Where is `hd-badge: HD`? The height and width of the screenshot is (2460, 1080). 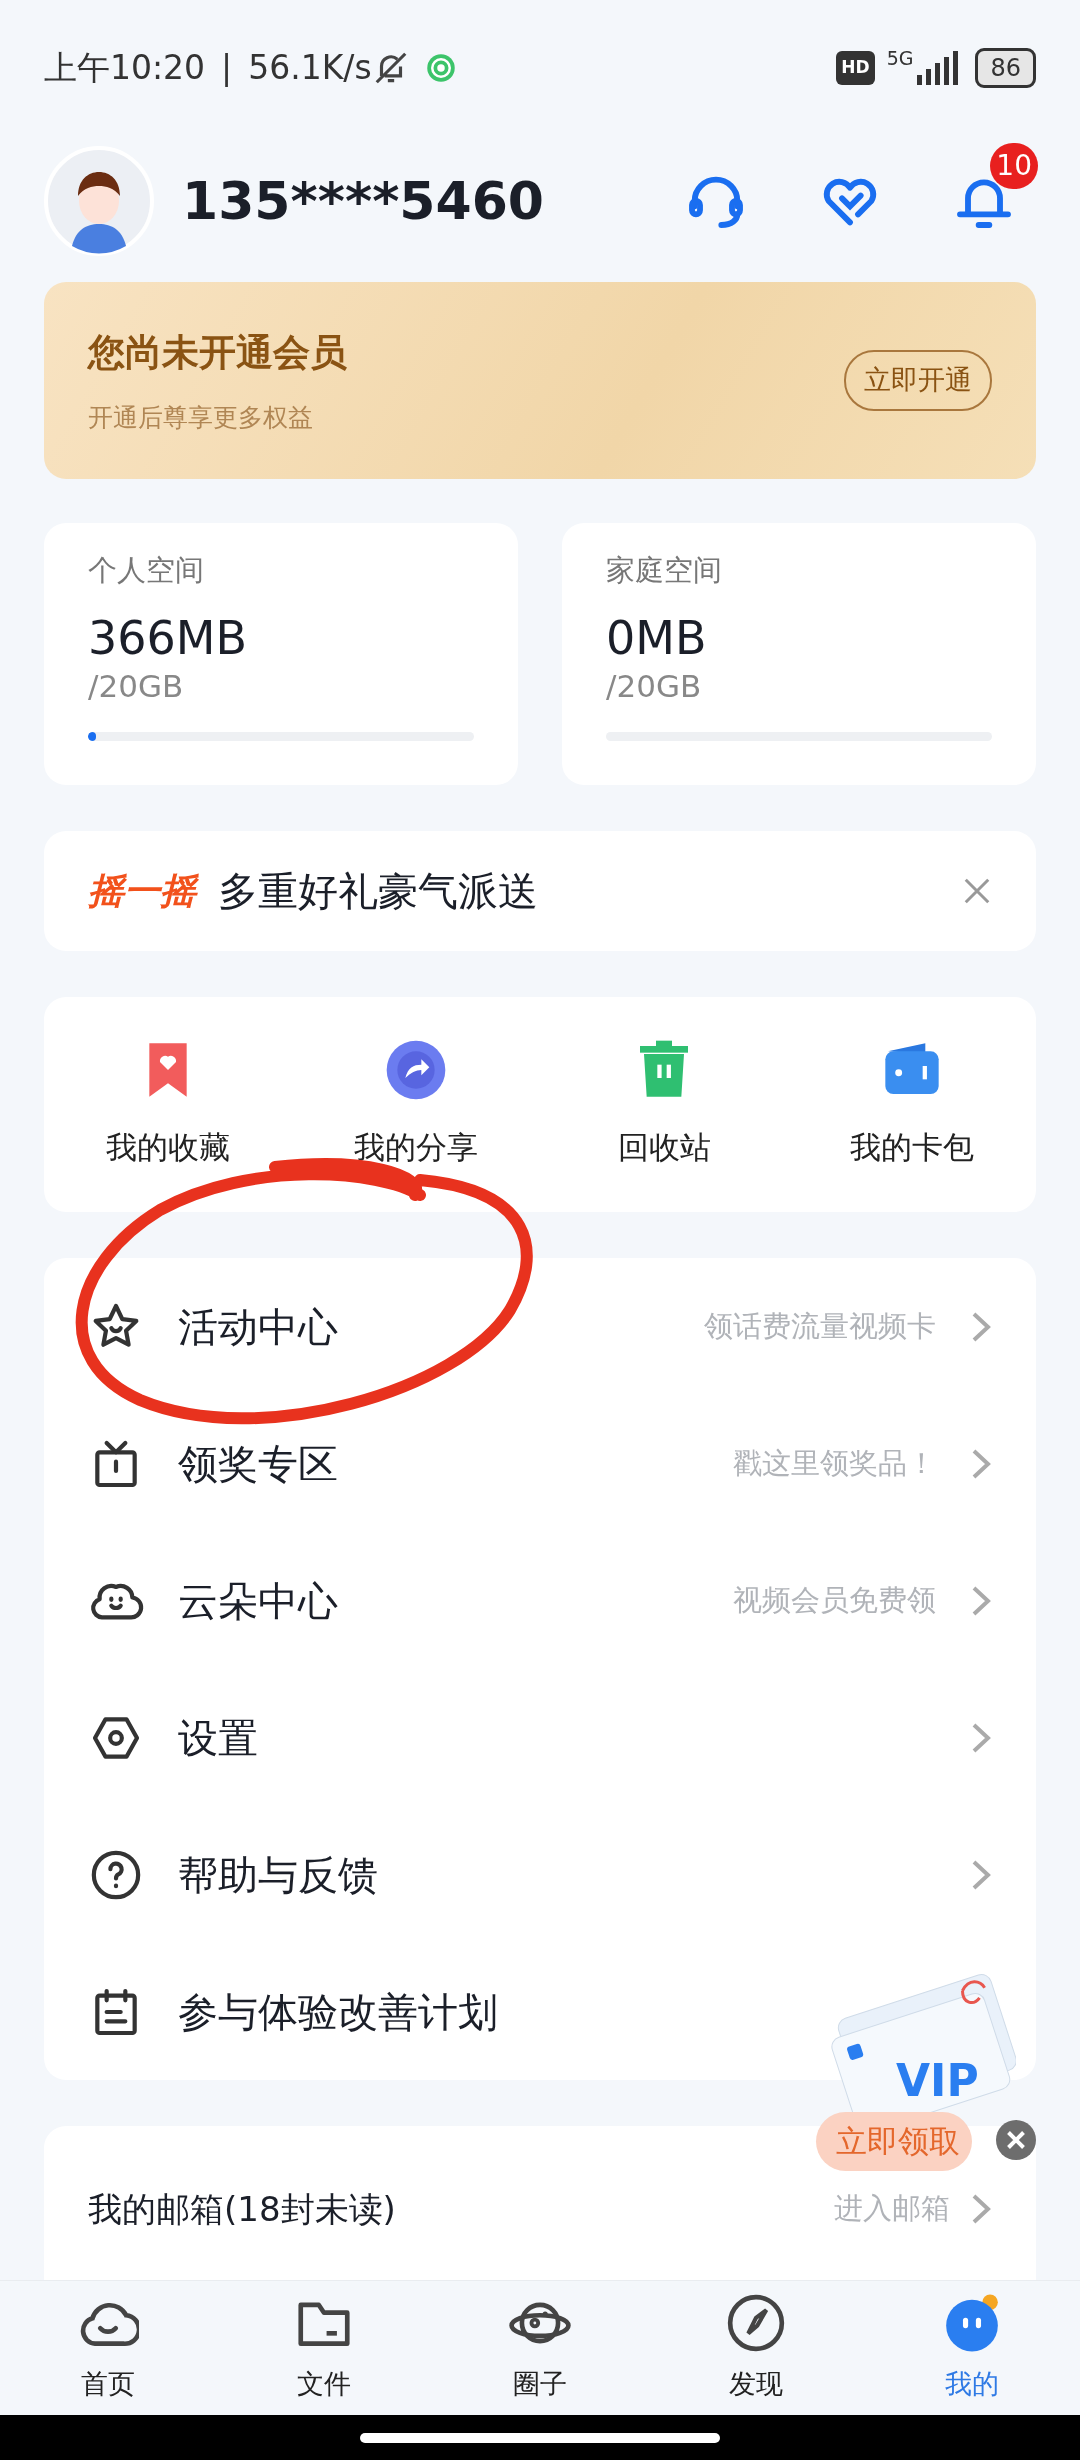
hd-badge: HD is located at coordinates (855, 68).